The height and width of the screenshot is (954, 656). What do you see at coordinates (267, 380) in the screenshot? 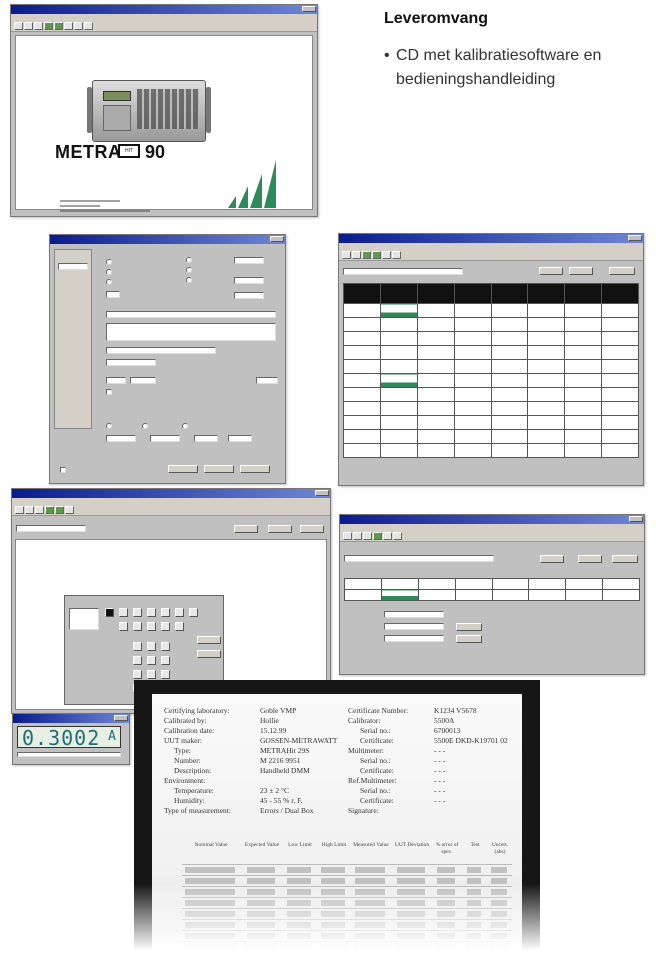
I see `range-field` at bounding box center [267, 380].